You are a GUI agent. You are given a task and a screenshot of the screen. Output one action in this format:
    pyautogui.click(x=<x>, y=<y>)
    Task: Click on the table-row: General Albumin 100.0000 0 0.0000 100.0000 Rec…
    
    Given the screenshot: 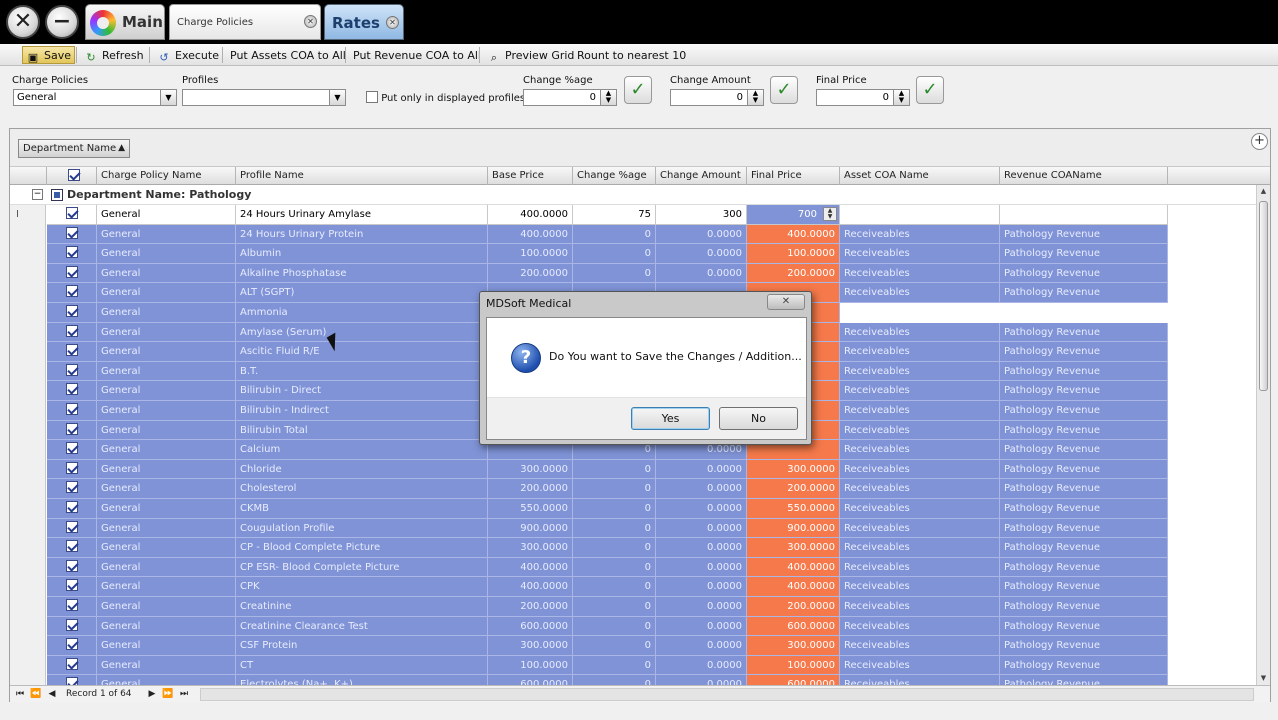 What is the action you would take?
    pyautogui.click(x=633, y=254)
    